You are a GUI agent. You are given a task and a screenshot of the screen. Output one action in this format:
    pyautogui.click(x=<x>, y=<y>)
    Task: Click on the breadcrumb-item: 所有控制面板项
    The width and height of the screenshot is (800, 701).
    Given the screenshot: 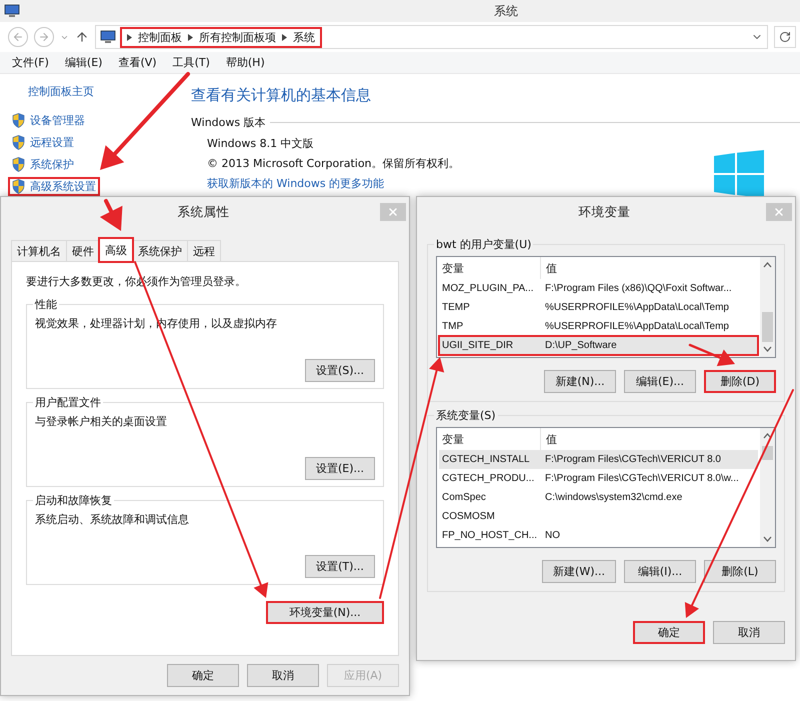 What is the action you would take?
    pyautogui.click(x=237, y=37)
    